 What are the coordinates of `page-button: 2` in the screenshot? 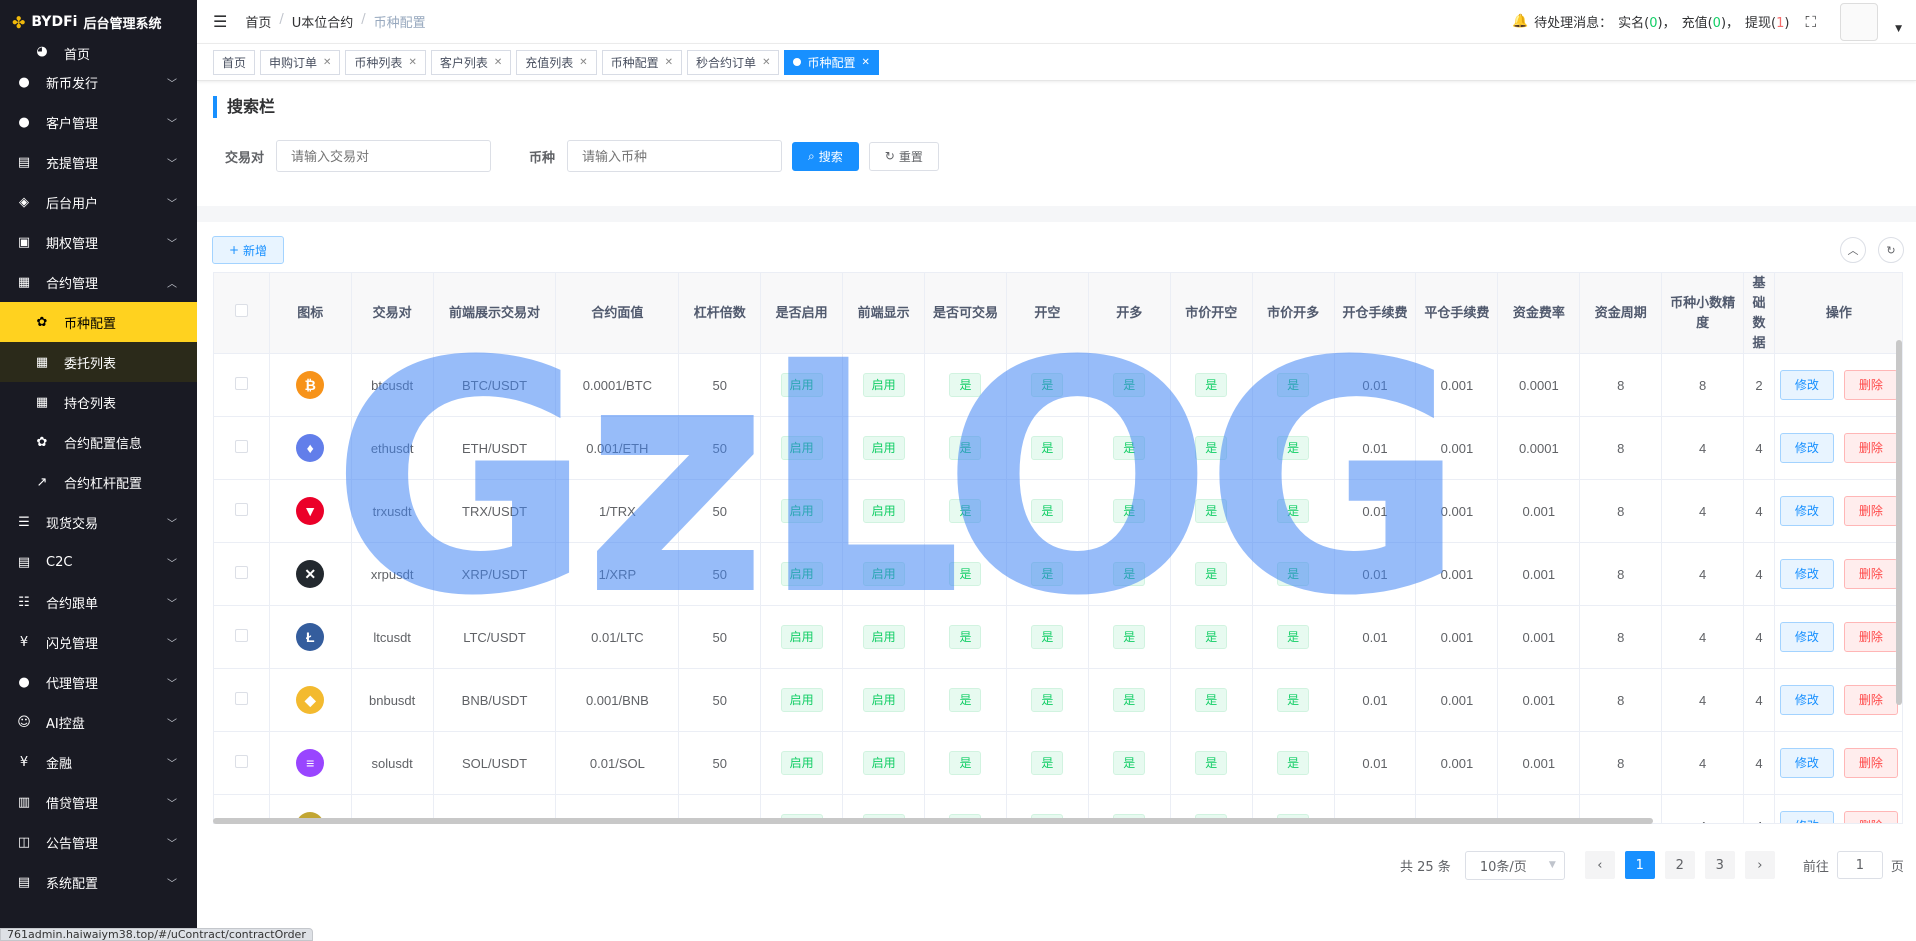 It's located at (1679, 865).